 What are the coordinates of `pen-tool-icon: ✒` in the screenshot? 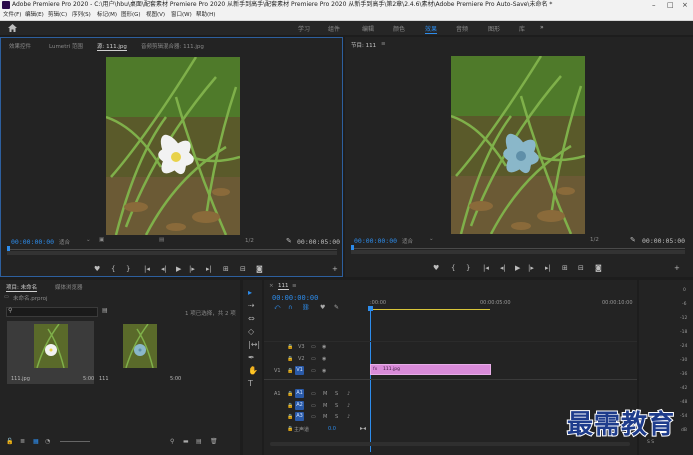 It's located at (251, 357).